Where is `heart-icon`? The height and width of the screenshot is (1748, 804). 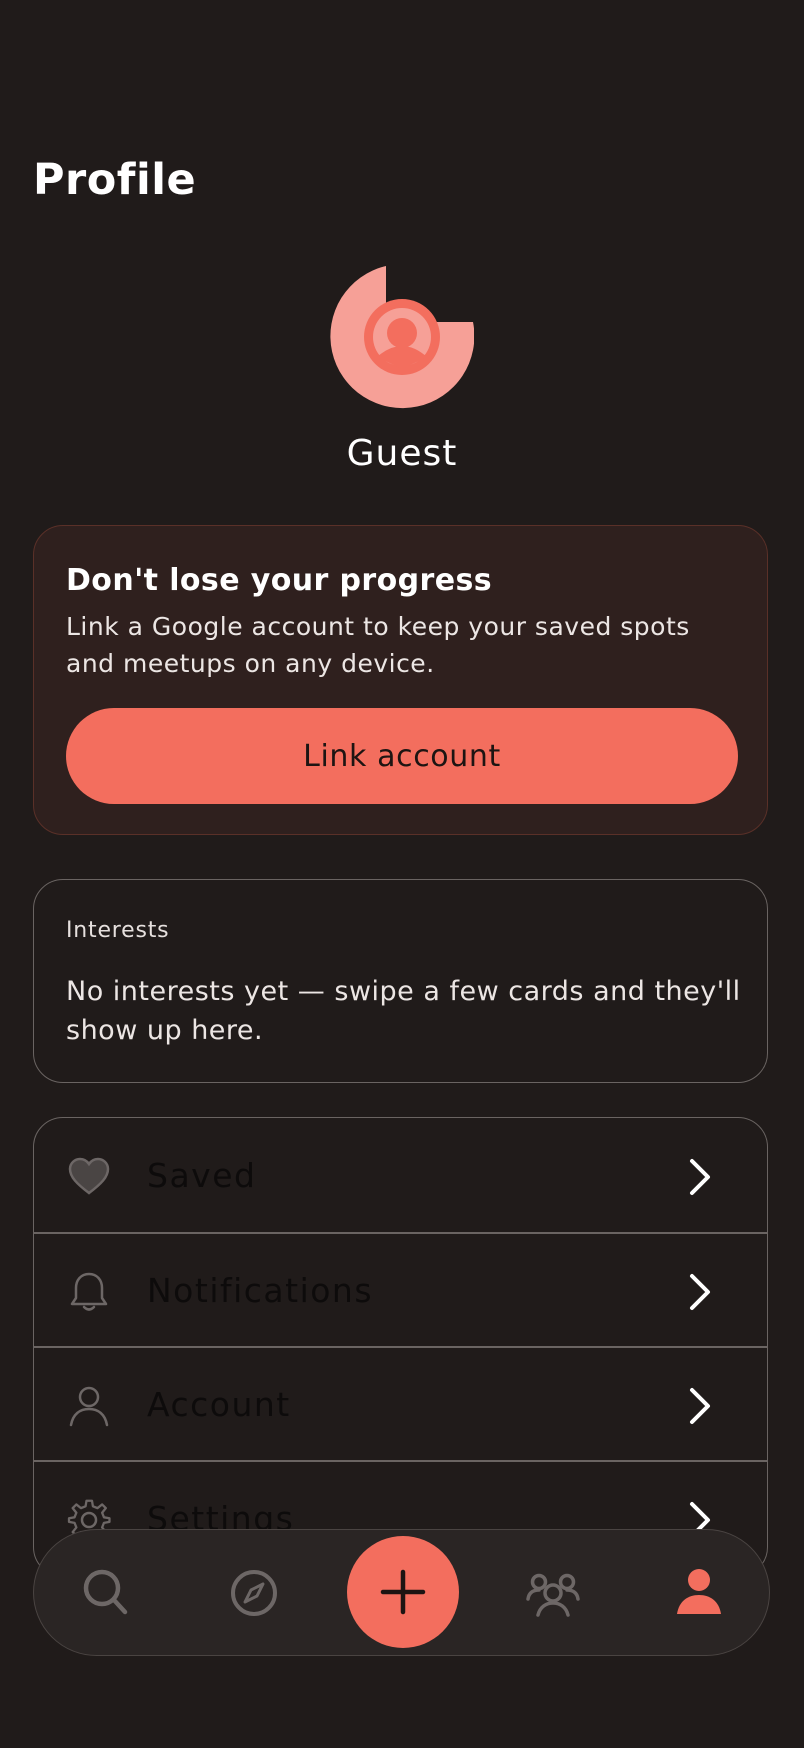 heart-icon is located at coordinates (89, 1176).